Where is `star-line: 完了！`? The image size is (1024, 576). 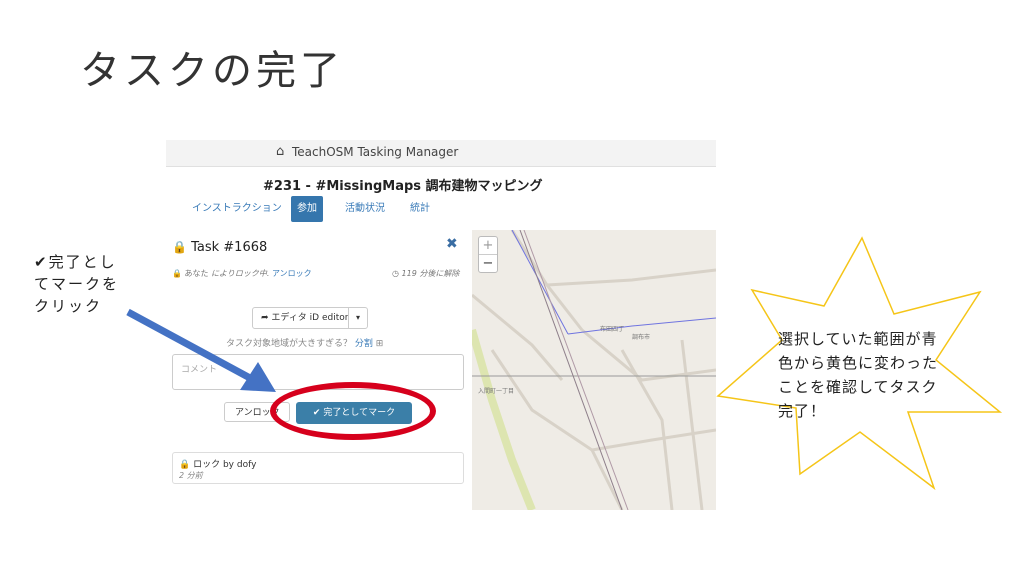
star-line: 完了！ is located at coordinates (802, 411).